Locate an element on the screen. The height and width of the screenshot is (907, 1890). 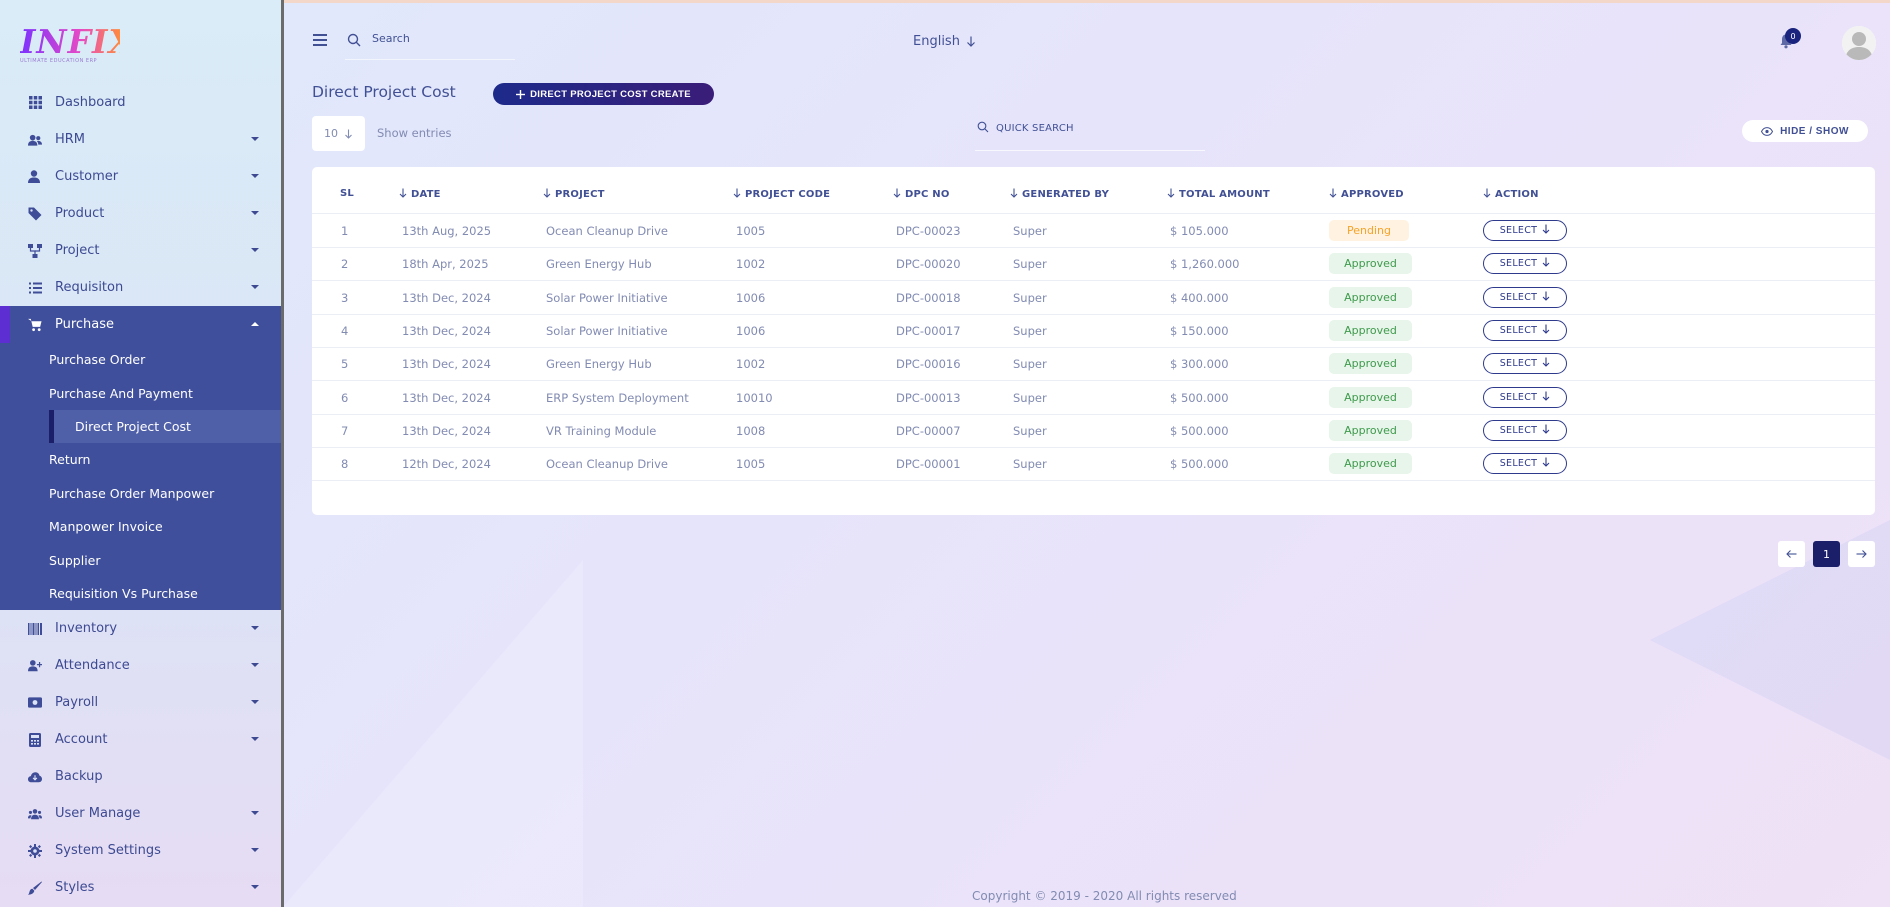
sidebar-item-system-settings: System Settings is located at coordinates (140, 850).